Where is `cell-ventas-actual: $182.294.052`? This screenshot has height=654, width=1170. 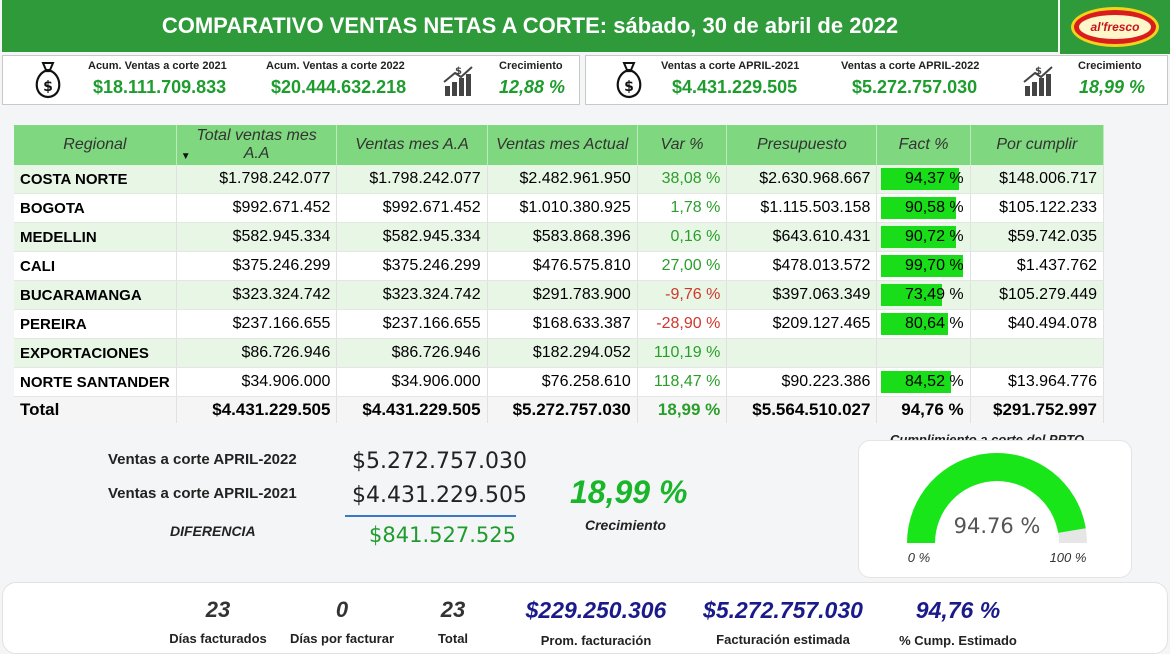
cell-ventas-actual: $182.294.052 is located at coordinates (562, 353).